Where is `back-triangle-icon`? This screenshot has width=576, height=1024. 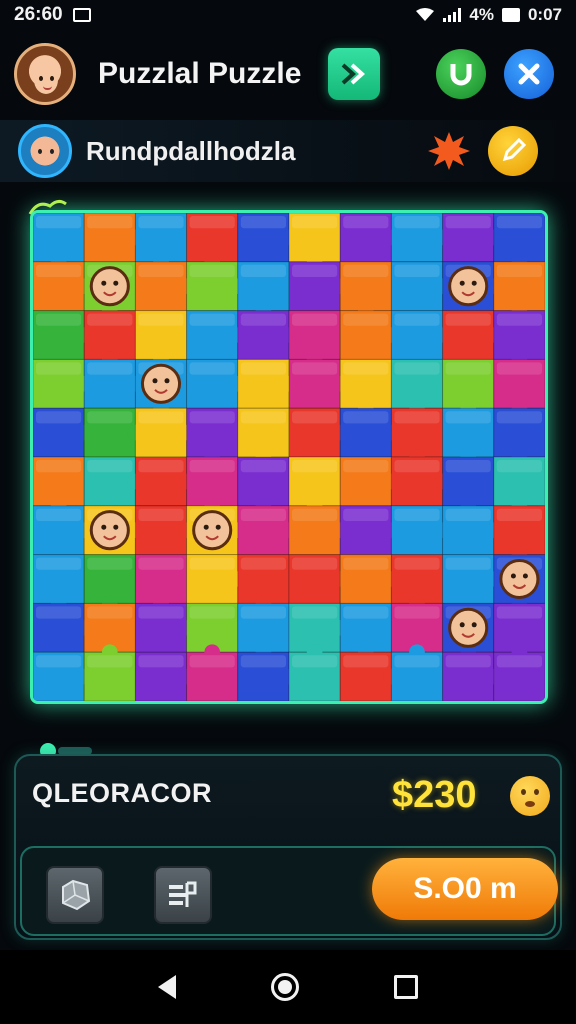
back-triangle-icon is located at coordinates (166, 987).